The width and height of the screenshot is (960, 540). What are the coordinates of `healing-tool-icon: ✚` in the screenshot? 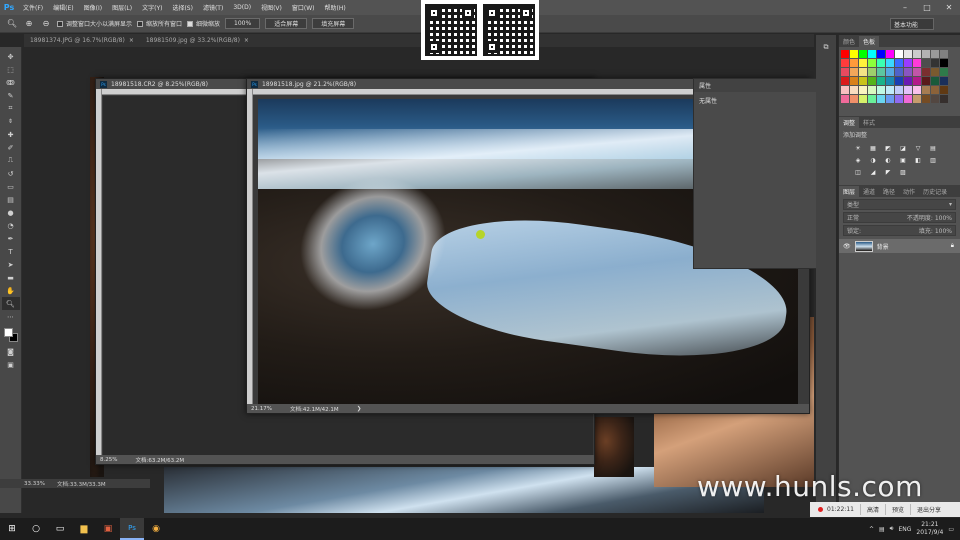 It's located at (11, 134).